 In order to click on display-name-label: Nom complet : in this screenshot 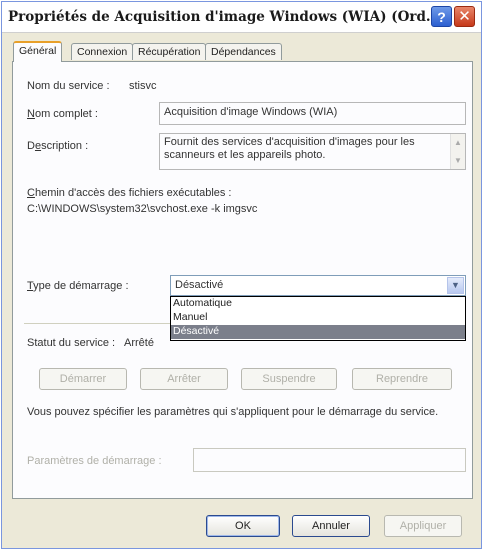, I will do `click(62, 114)`.